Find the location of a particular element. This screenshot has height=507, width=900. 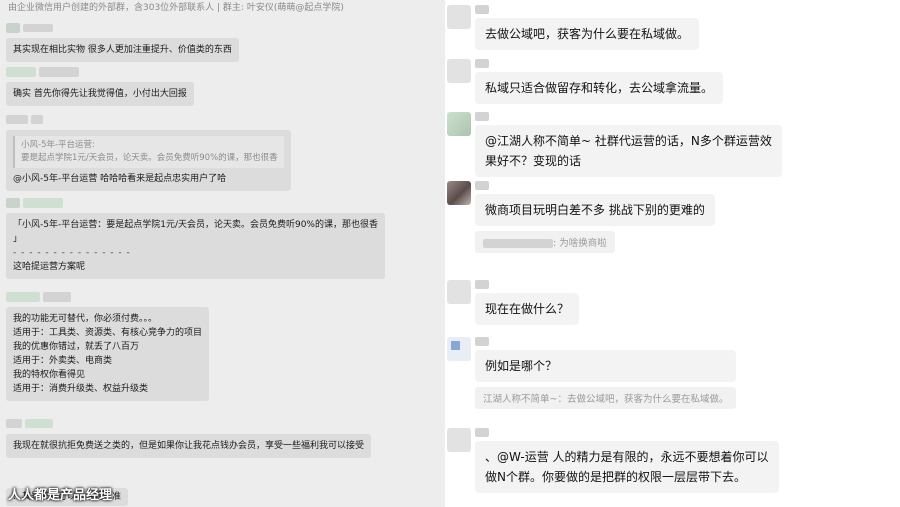

message-bubble: 例如是哪个？ is located at coordinates (606, 366).